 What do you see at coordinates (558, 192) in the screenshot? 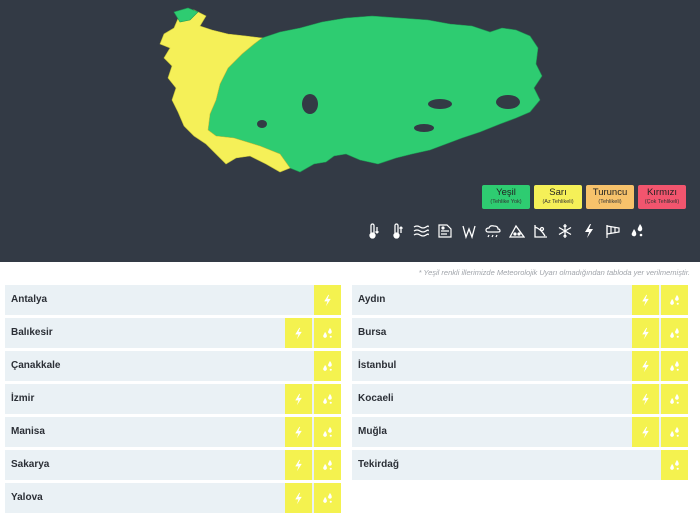
I see `legend-yellow-label: Sarı` at bounding box center [558, 192].